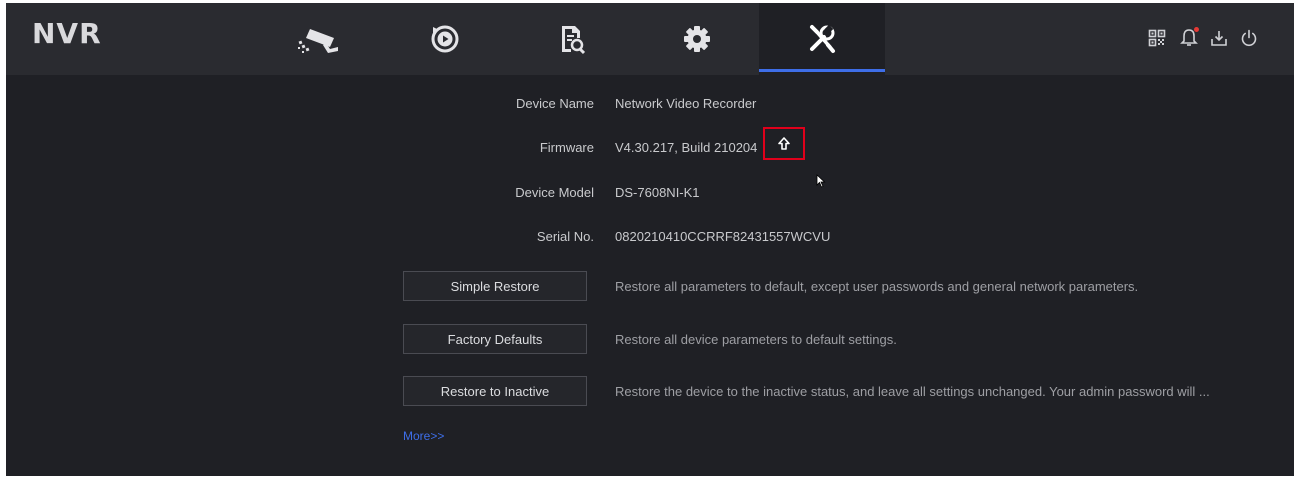  I want to click on active-tab-indicator, so click(822, 70).